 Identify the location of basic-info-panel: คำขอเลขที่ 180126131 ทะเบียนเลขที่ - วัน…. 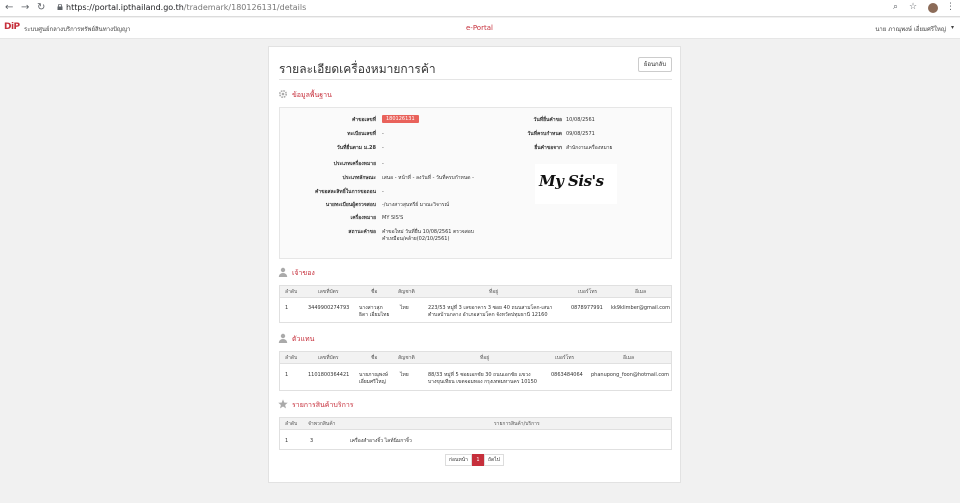
(475, 183).